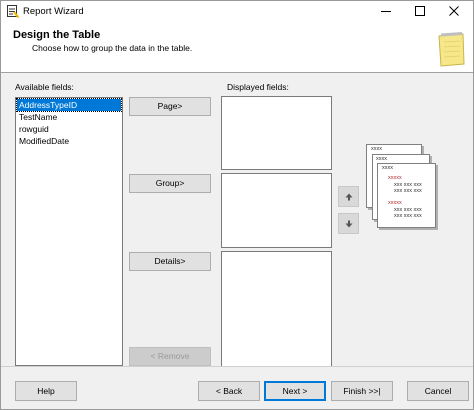 The height and width of the screenshot is (410, 474). I want to click on list-item-addresstypeid: AddressTypeID, so click(69, 105).